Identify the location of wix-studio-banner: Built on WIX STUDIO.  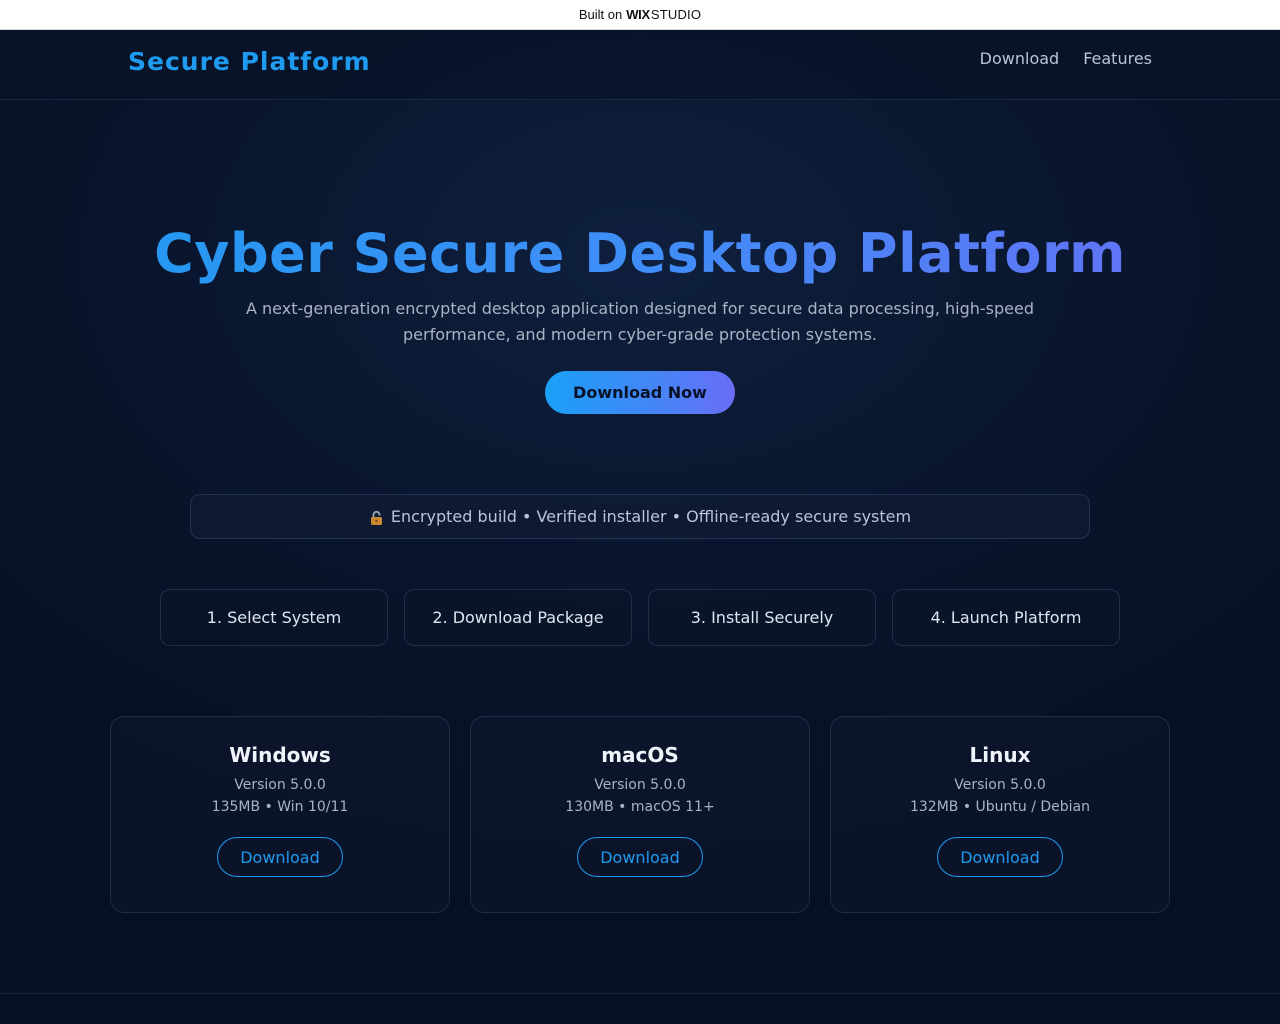
(640, 15).